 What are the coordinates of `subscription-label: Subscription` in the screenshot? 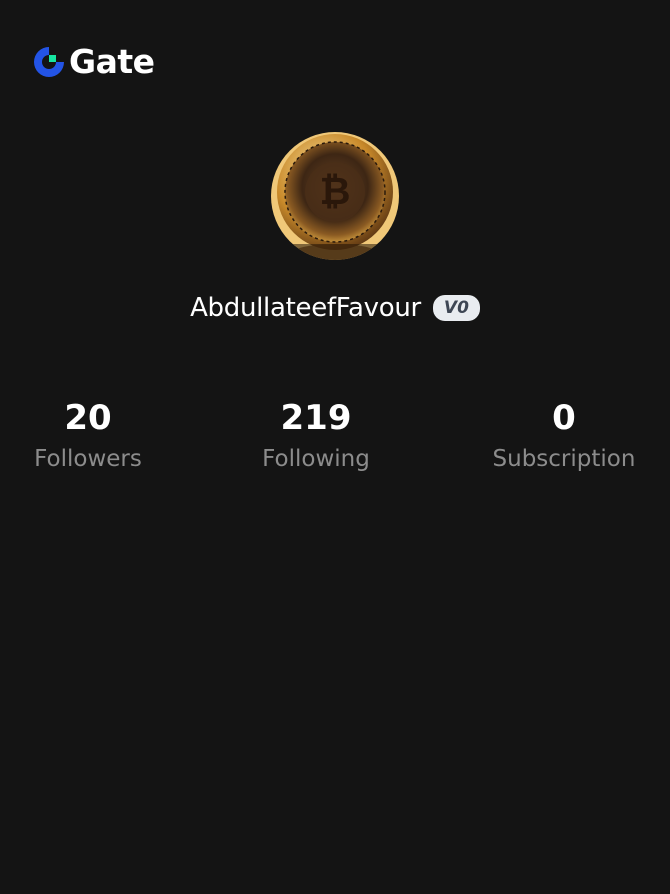 It's located at (564, 459).